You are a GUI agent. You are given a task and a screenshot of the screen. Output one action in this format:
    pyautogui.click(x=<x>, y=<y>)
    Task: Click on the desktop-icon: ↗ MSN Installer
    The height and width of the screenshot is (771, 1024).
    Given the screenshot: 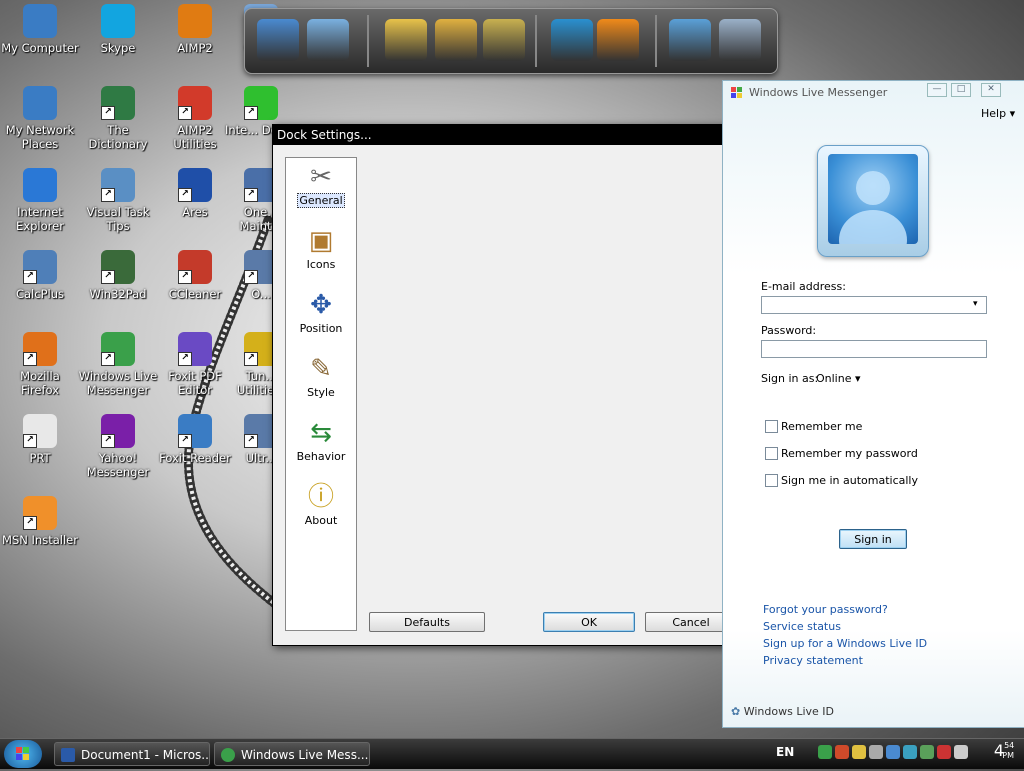 What is the action you would take?
    pyautogui.click(x=40, y=521)
    